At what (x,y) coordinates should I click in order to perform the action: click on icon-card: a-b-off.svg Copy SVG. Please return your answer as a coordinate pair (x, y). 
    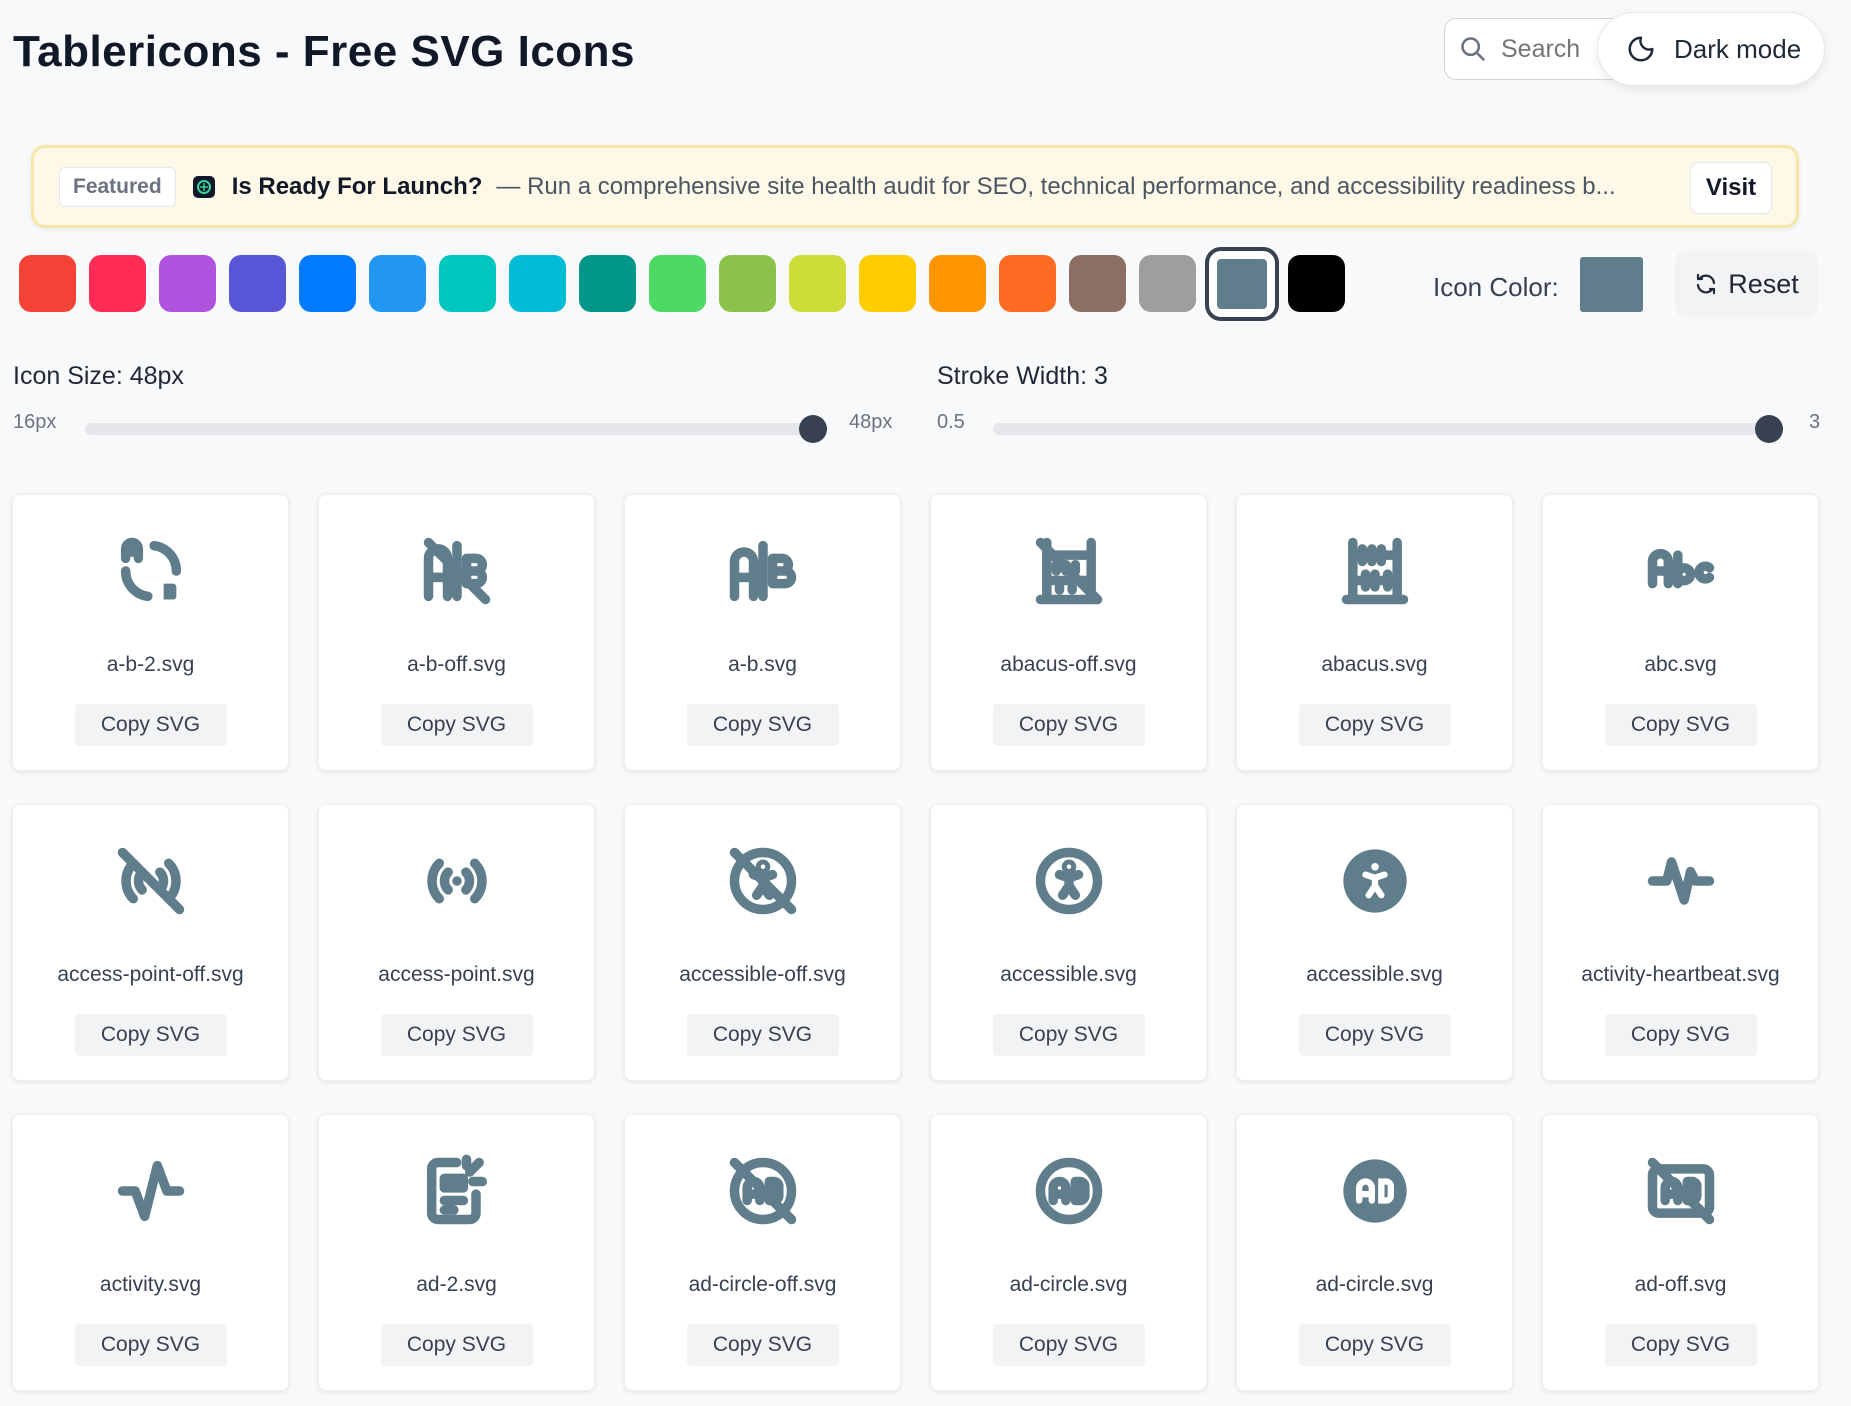
    Looking at the image, I should click on (456, 632).